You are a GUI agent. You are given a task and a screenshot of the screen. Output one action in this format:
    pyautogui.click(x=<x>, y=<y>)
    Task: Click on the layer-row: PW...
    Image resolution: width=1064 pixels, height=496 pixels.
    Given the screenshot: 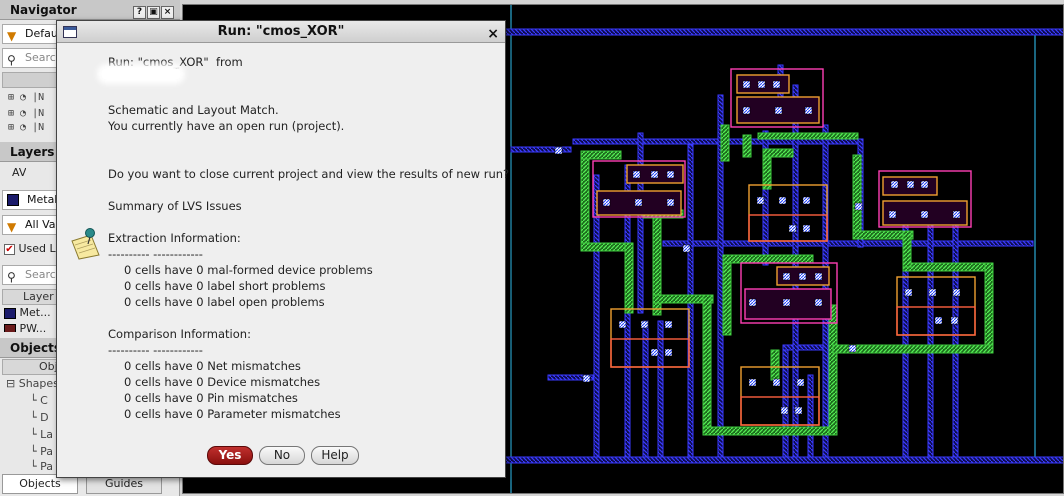 What is the action you would take?
    pyautogui.click(x=25, y=327)
    